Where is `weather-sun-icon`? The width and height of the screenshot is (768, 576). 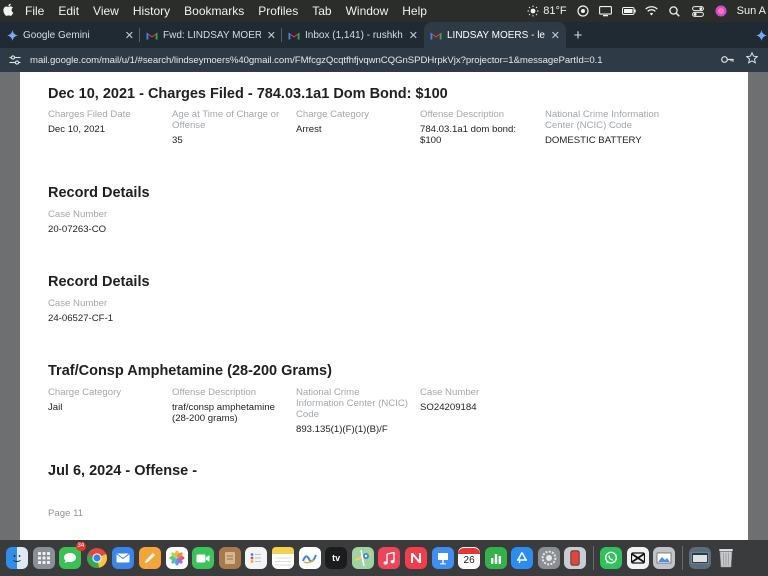 weather-sun-icon is located at coordinates (533, 11).